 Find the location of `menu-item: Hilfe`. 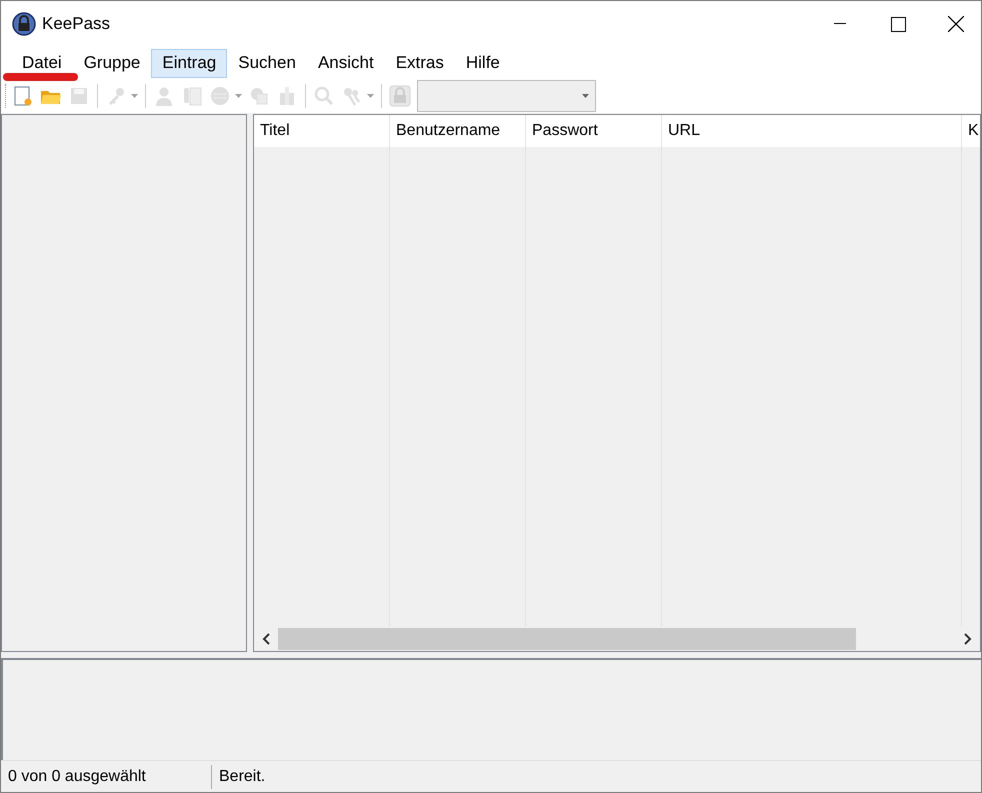

menu-item: Hilfe is located at coordinates (482, 63).